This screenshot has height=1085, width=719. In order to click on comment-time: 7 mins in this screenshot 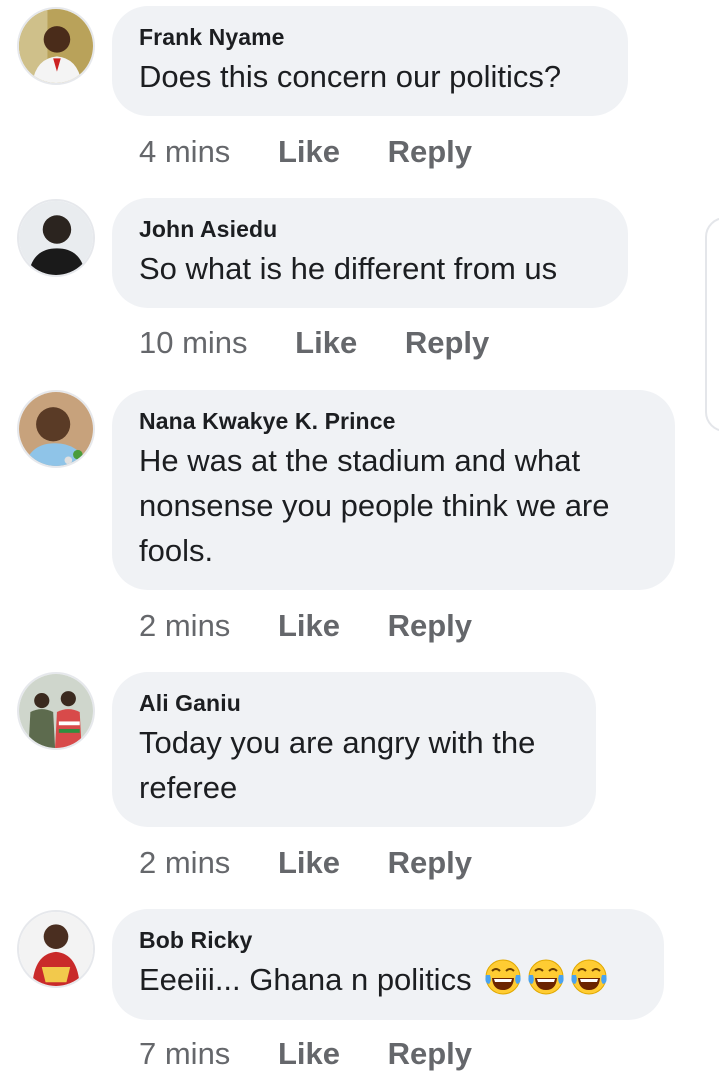, I will do `click(184, 1054)`.